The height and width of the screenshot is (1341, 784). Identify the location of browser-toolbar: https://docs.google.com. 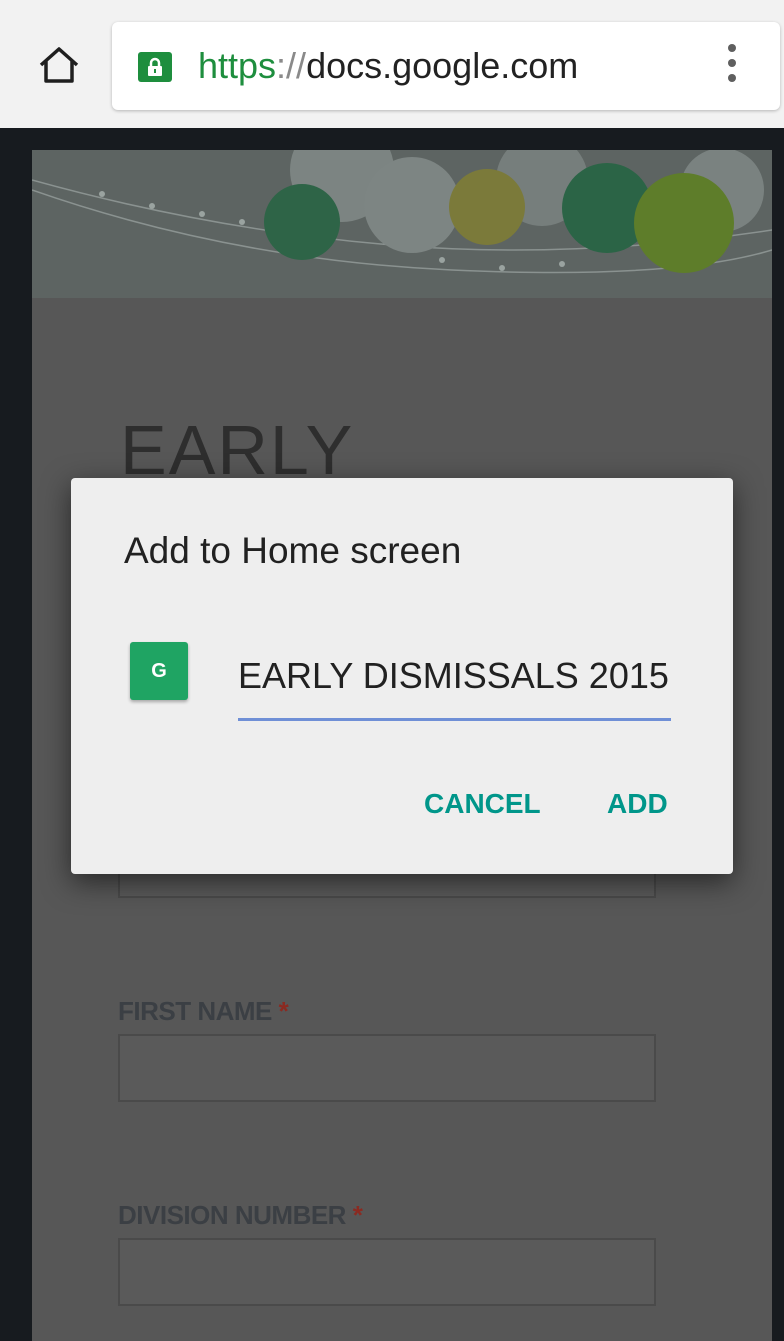
(392, 64).